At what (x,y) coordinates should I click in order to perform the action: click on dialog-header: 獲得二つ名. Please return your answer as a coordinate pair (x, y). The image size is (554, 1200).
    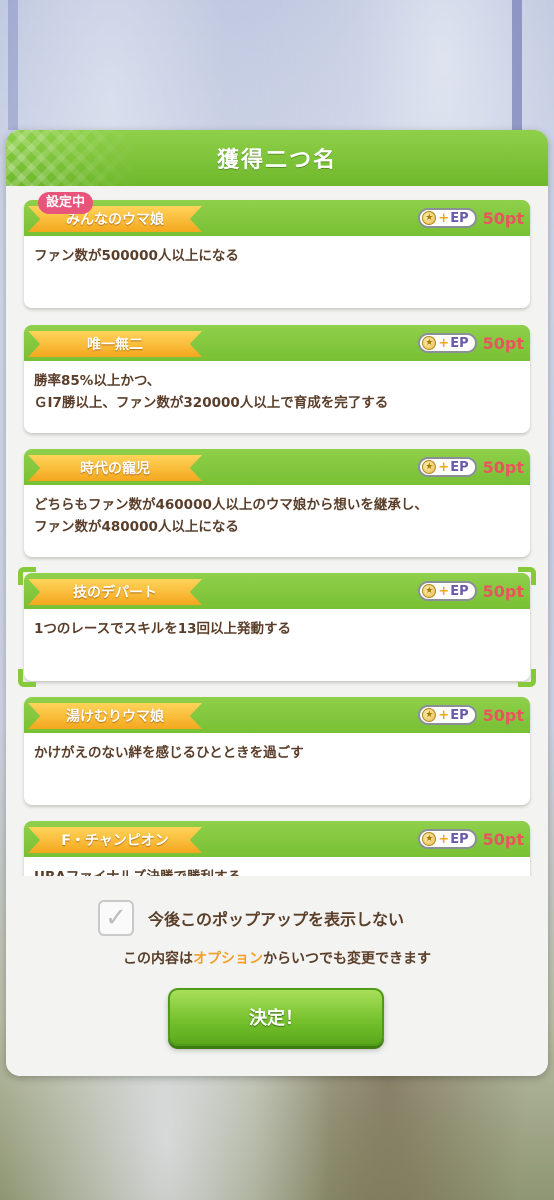
    Looking at the image, I should click on (277, 158).